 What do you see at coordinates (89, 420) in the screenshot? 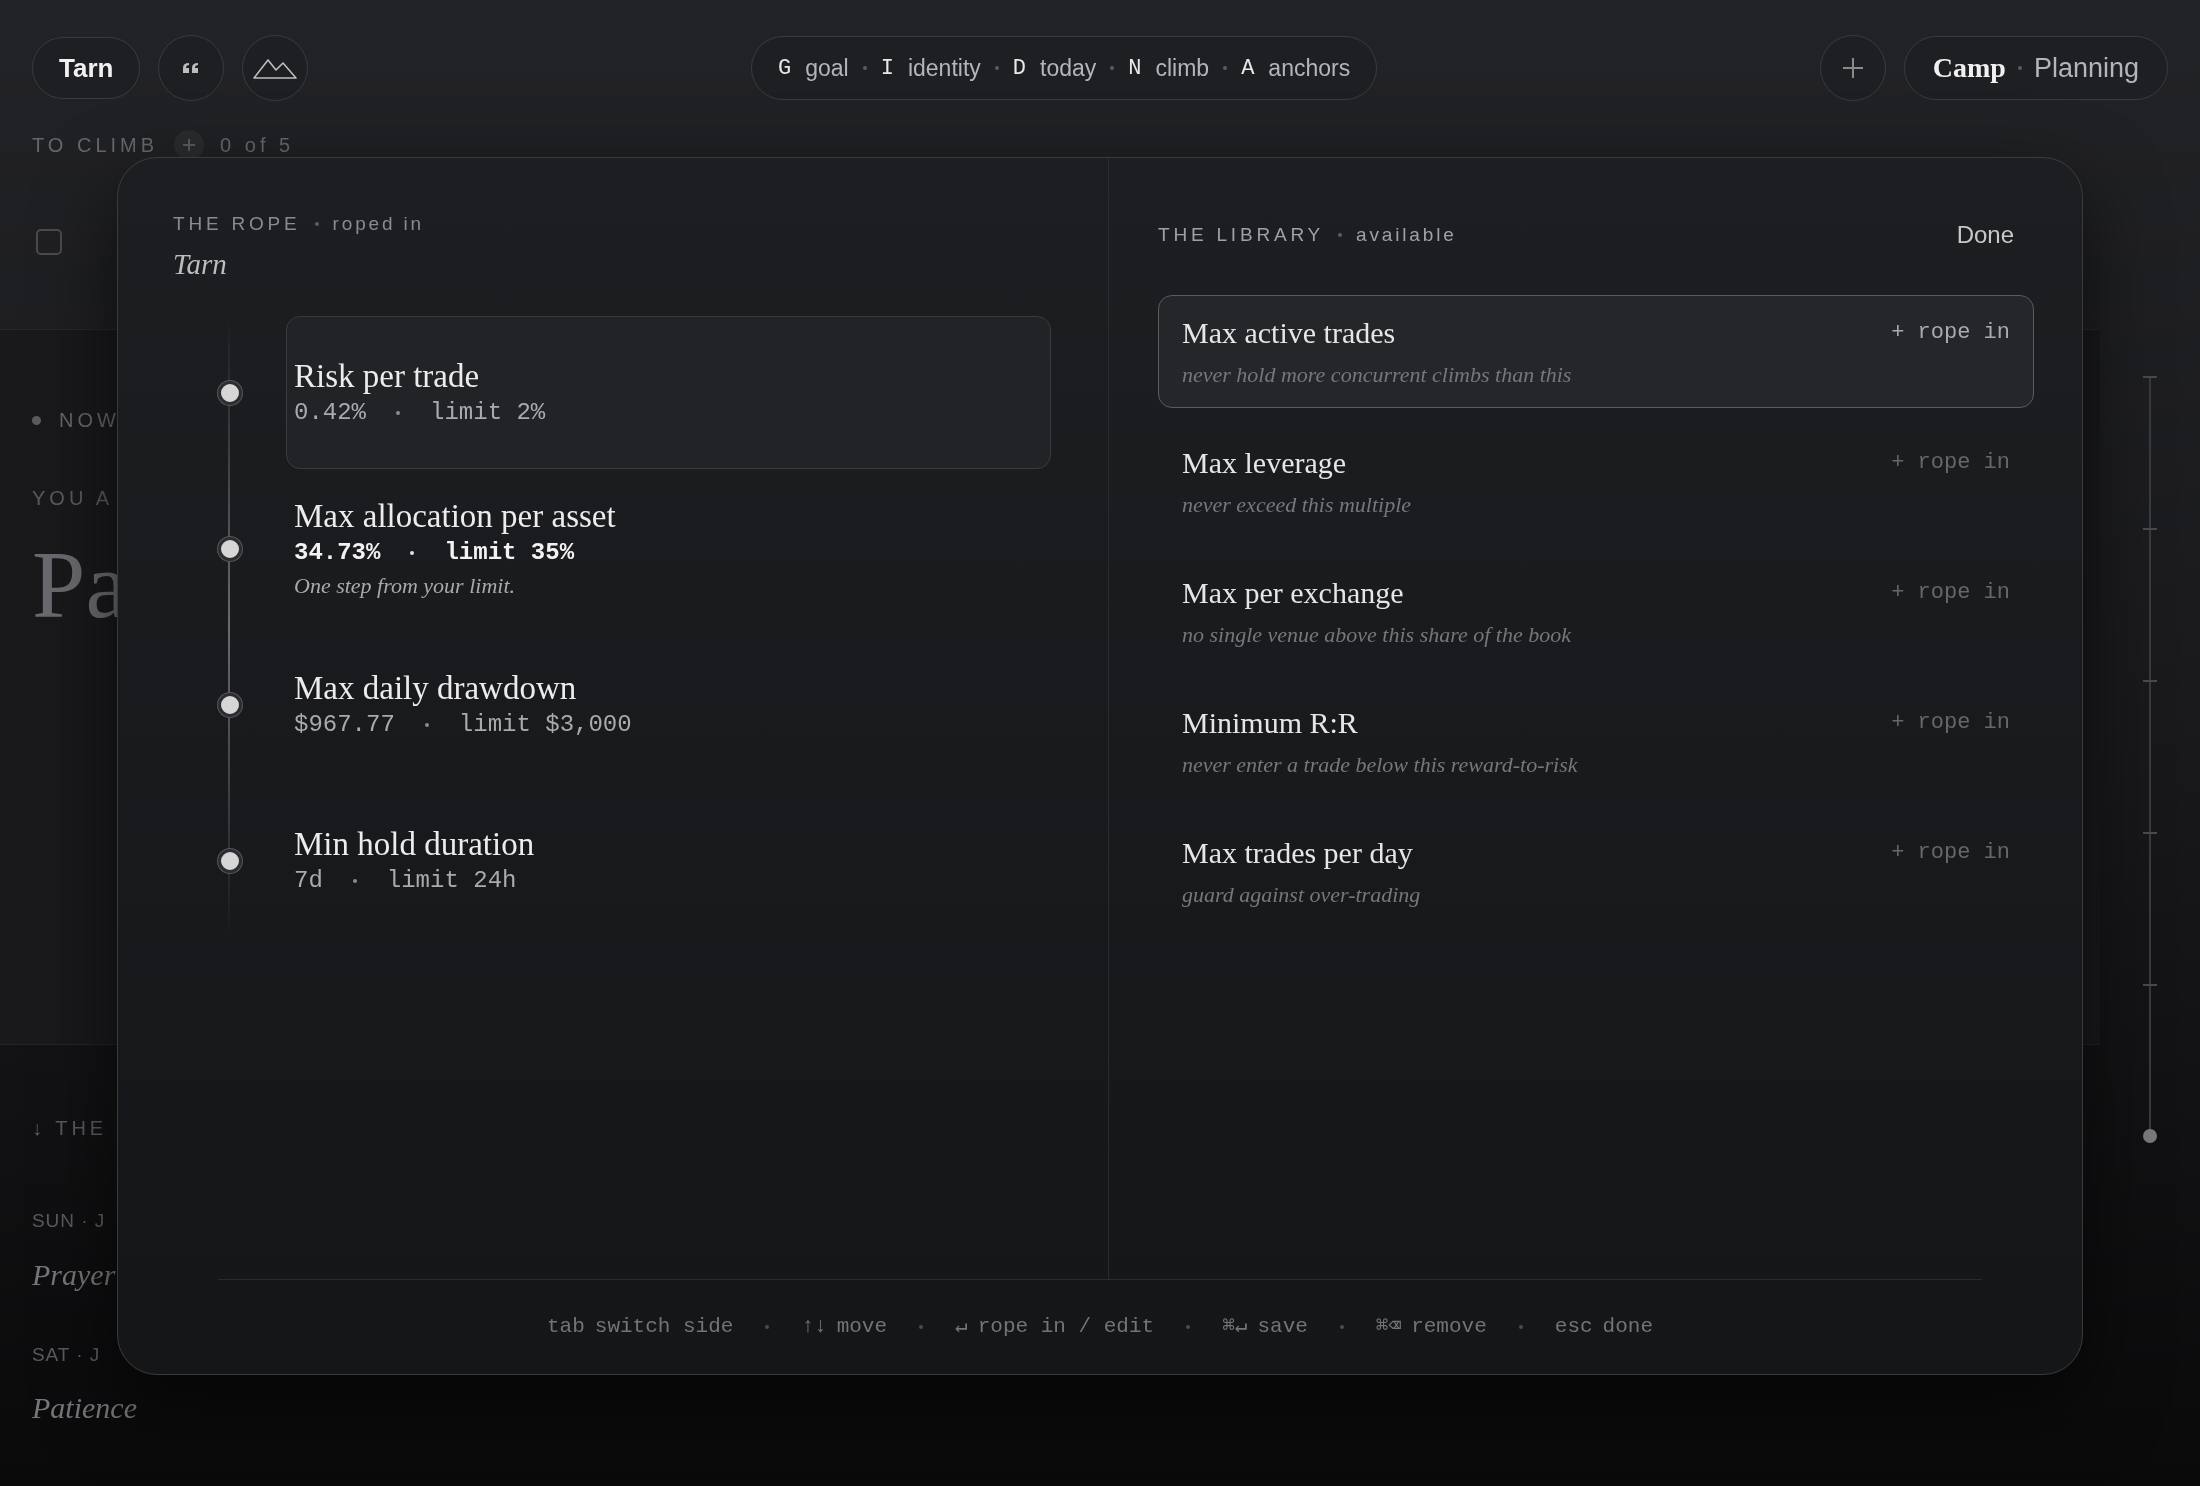
I see `now-label: NOW` at bounding box center [89, 420].